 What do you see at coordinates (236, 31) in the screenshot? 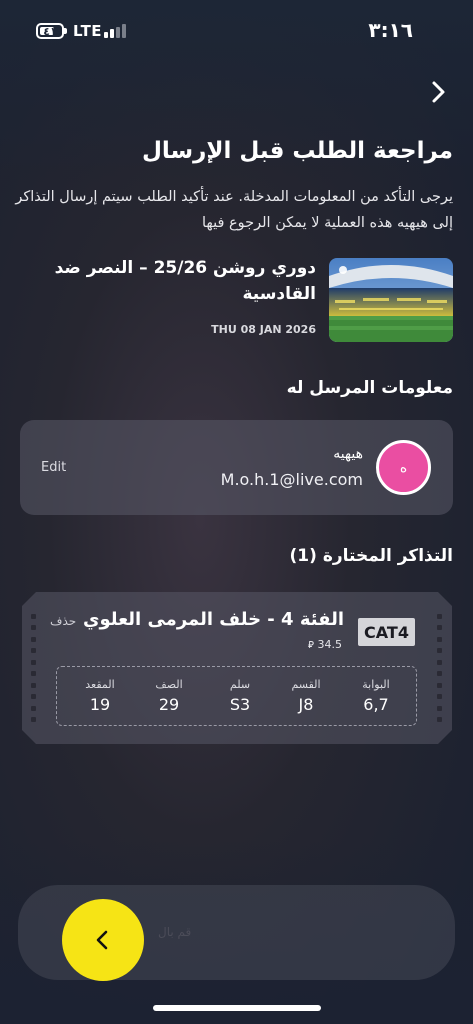
I see `status-bar: ٤١ LTE ٣:١٦` at bounding box center [236, 31].